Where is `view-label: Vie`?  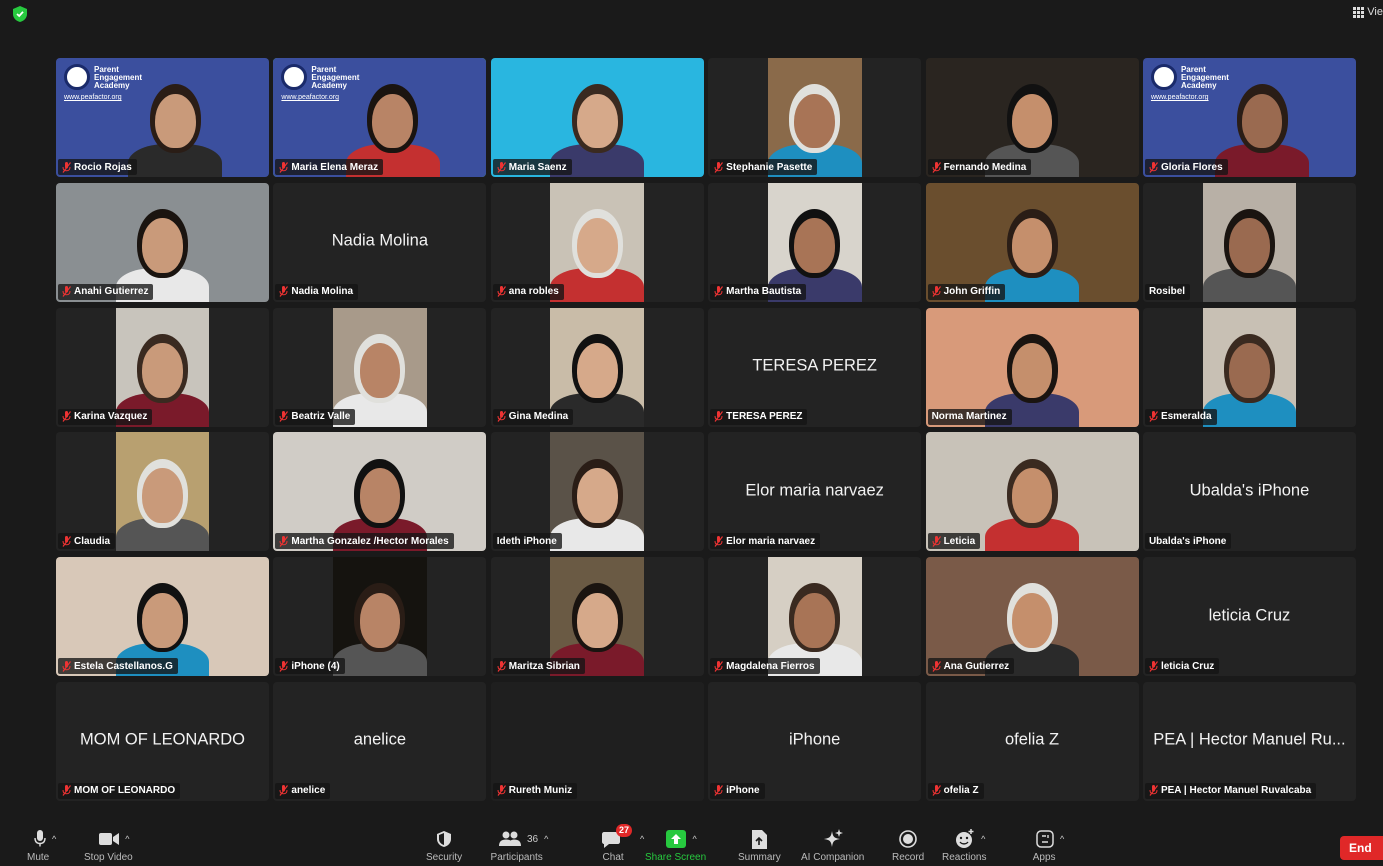 view-label: Vie is located at coordinates (1375, 12).